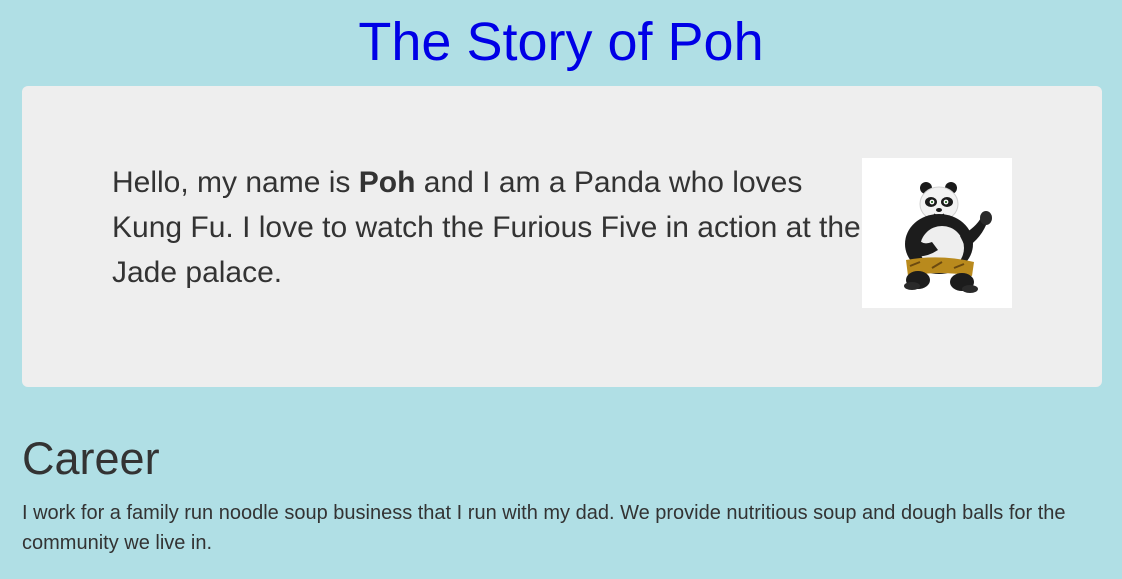 The height and width of the screenshot is (579, 1122). I want to click on intro-text-start: Hello, my name is, so click(235, 182).